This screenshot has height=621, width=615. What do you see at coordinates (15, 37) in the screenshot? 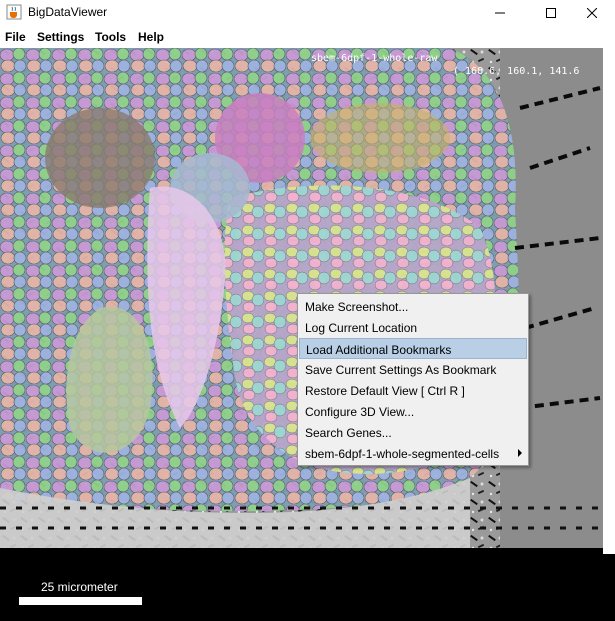
I see `menu-file: File` at bounding box center [15, 37].